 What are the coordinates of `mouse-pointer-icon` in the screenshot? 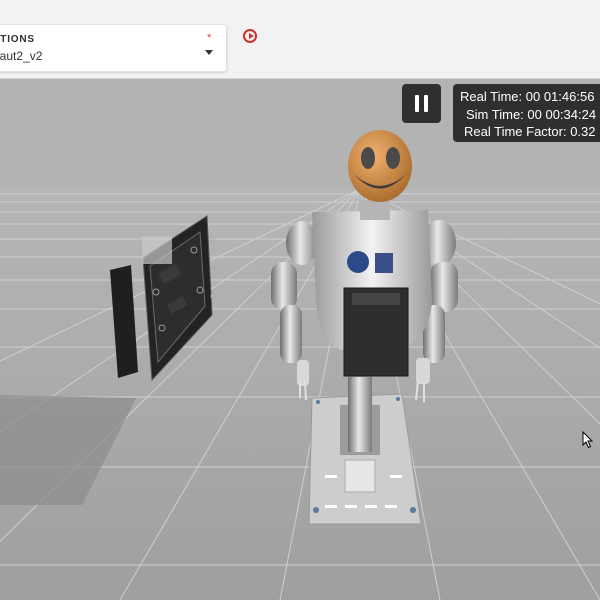 It's located at (588, 440).